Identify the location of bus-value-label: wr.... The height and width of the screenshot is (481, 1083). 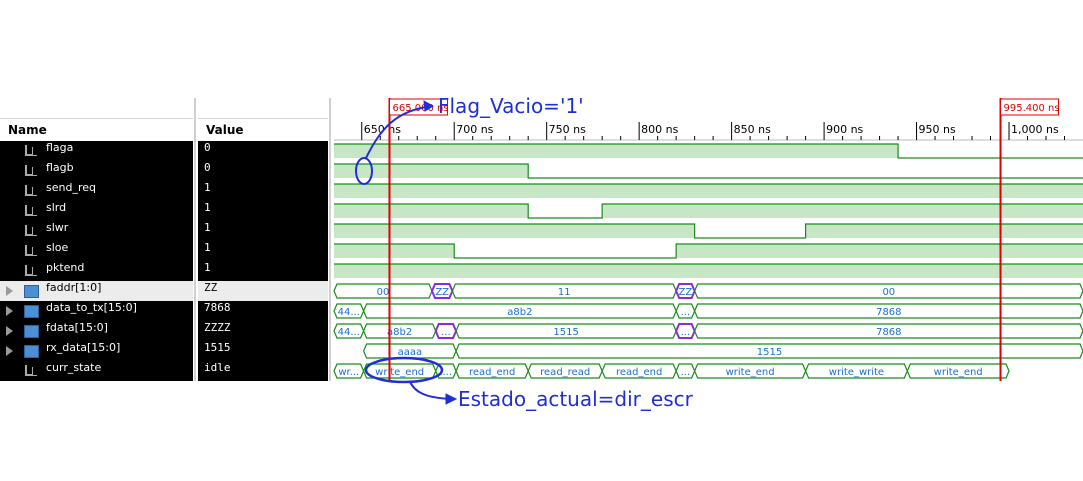
(348, 372).